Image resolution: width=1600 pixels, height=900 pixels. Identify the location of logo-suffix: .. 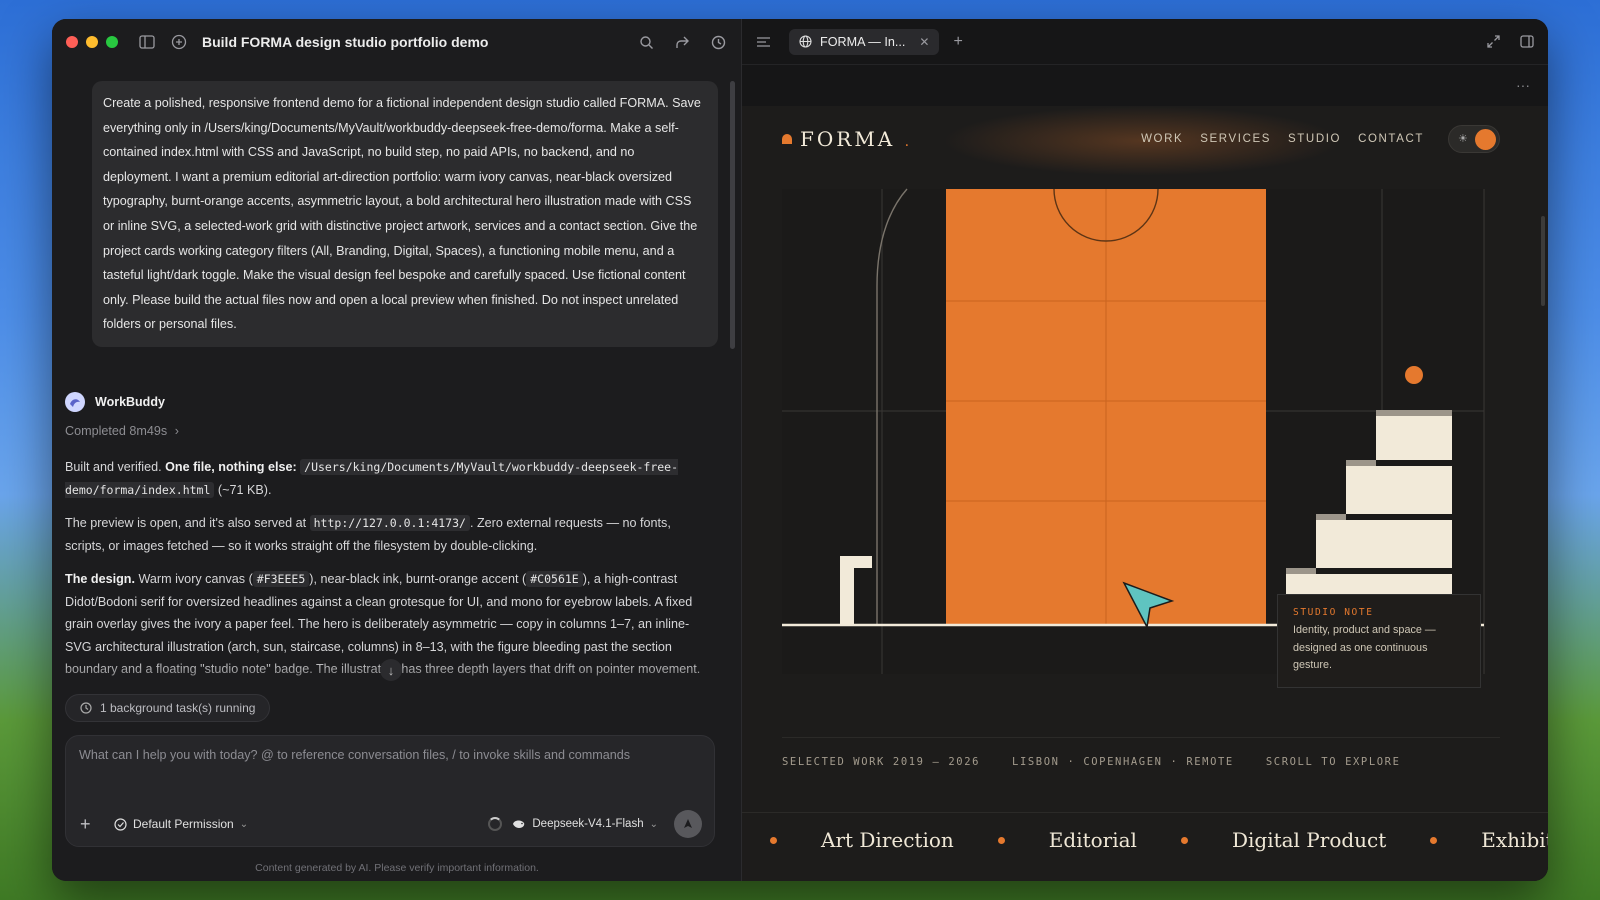
(908, 142).